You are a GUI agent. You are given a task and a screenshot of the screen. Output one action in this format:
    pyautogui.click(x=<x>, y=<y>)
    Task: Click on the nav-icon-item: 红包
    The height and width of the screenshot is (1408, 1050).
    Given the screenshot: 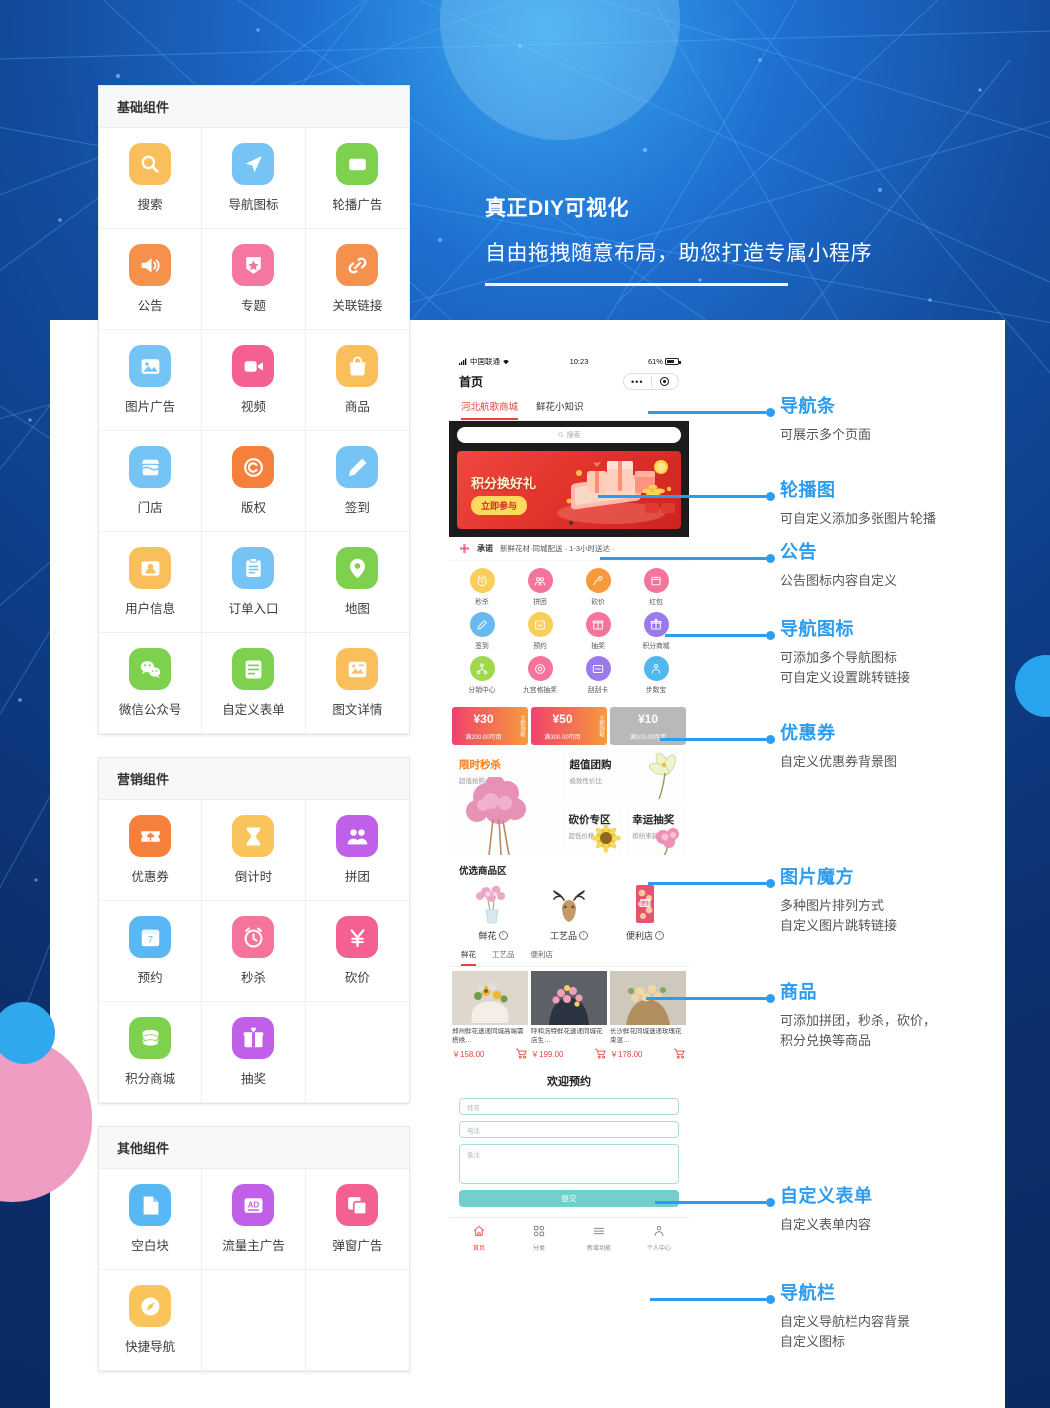 What is the action you would take?
    pyautogui.click(x=656, y=587)
    